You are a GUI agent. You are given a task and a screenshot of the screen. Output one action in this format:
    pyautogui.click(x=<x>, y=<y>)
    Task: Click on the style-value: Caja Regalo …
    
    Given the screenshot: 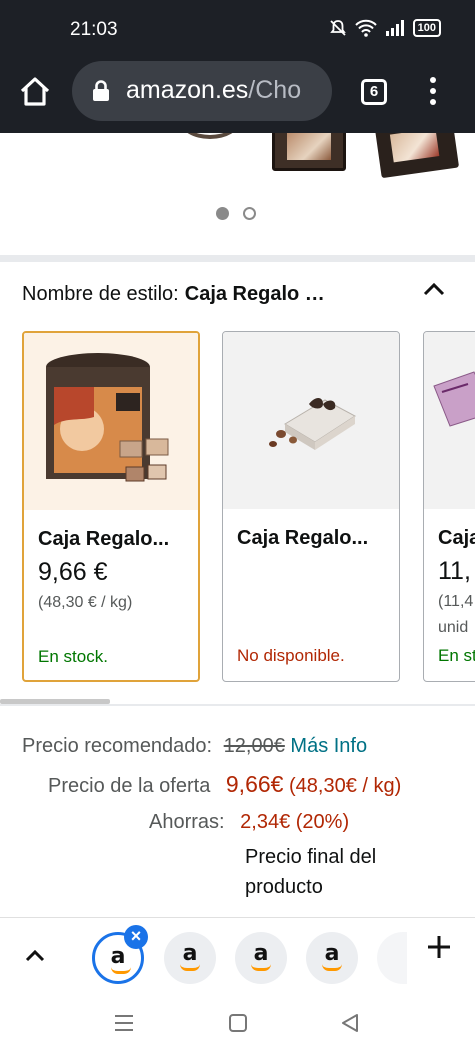 What is the action you would take?
    pyautogui.click(x=254, y=294)
    